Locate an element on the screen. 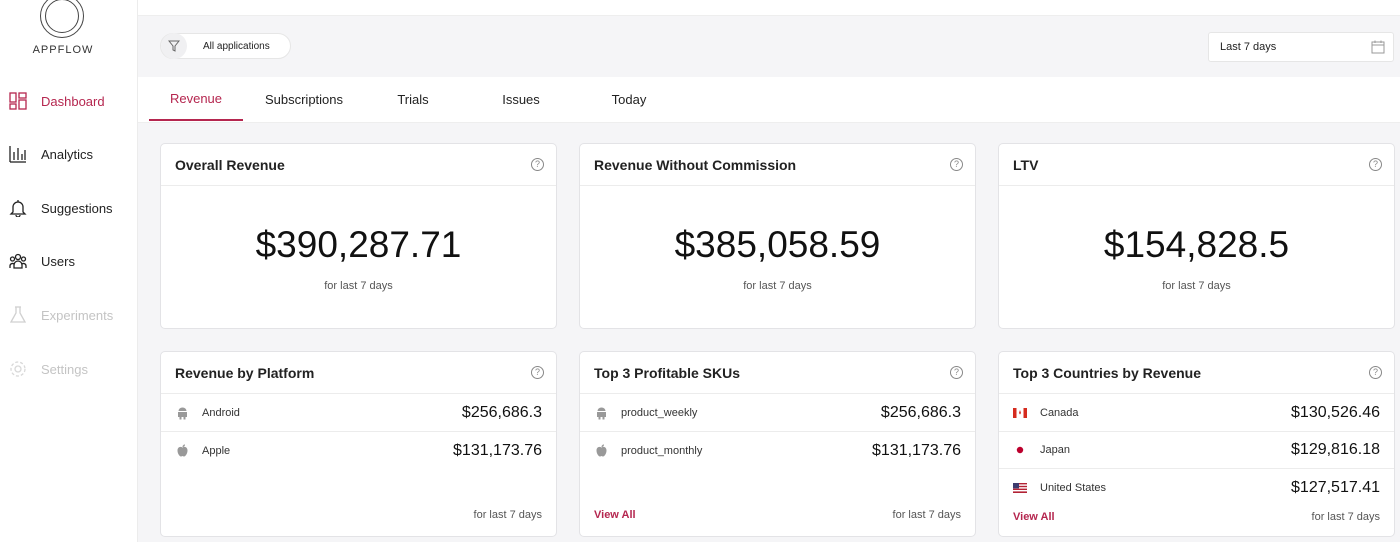 Image resolution: width=1400 pixels, height=542 pixels. list-item: Canada $130,526.46 is located at coordinates (1196, 413).